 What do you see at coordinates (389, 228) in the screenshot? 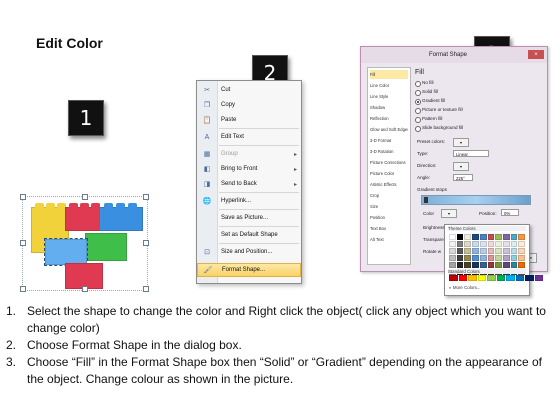
I see `nav-item-text-box: Text Box` at bounding box center [389, 228].